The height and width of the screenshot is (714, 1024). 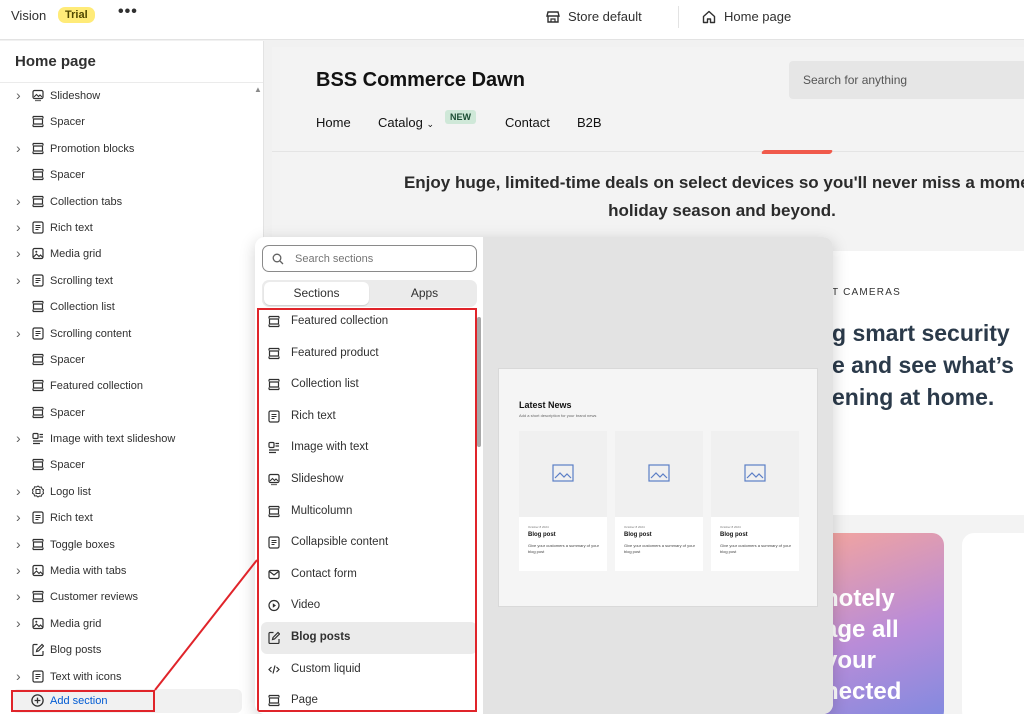 What do you see at coordinates (131, 677) in the screenshot?
I see `sidebar-item: › Text with icons` at bounding box center [131, 677].